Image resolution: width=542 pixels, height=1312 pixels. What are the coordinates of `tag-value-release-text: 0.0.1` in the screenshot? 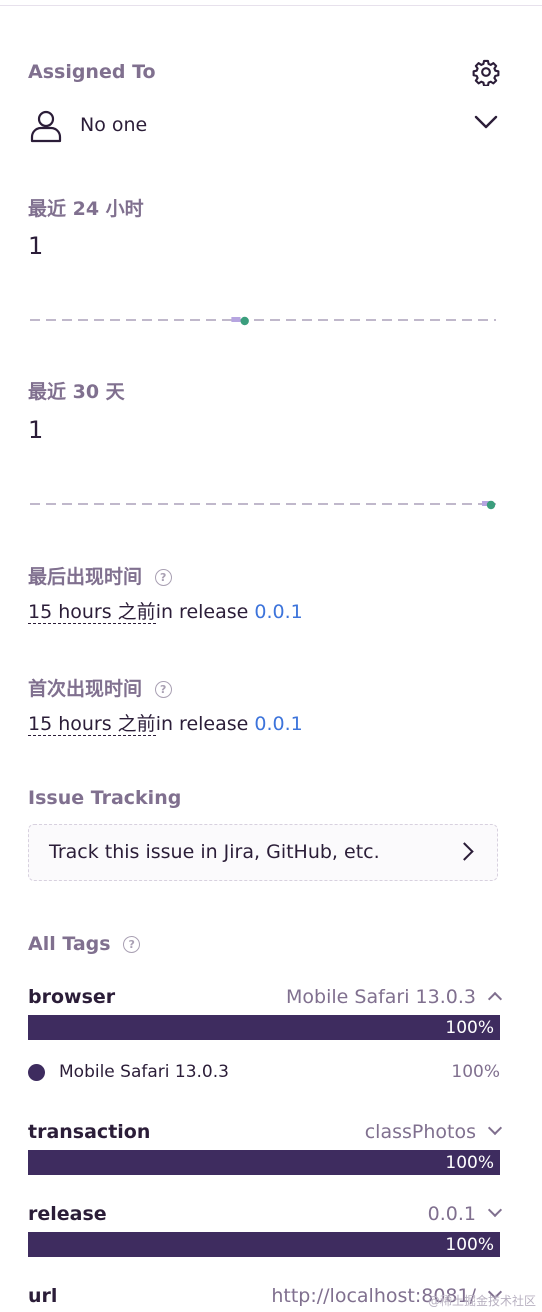 It's located at (451, 1214).